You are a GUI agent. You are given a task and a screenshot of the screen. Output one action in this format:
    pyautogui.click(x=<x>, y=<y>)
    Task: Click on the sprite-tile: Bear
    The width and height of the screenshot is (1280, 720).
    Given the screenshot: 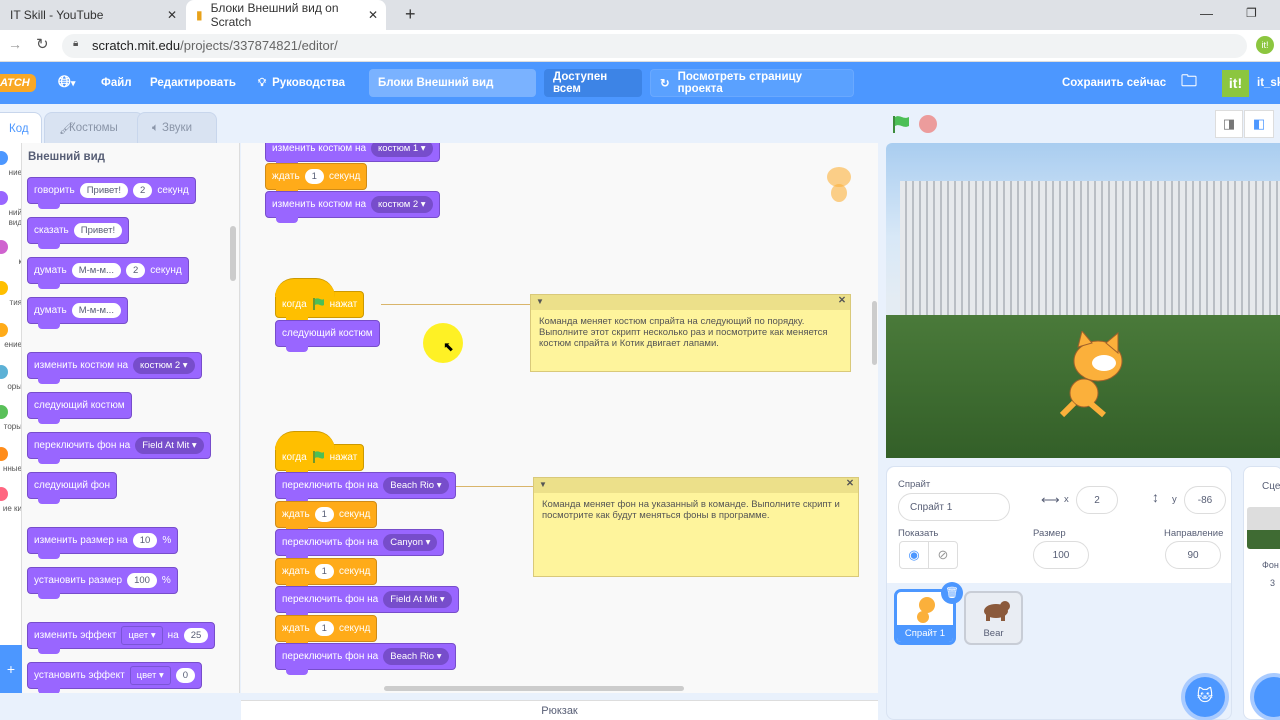 What is the action you would take?
    pyautogui.click(x=993, y=618)
    